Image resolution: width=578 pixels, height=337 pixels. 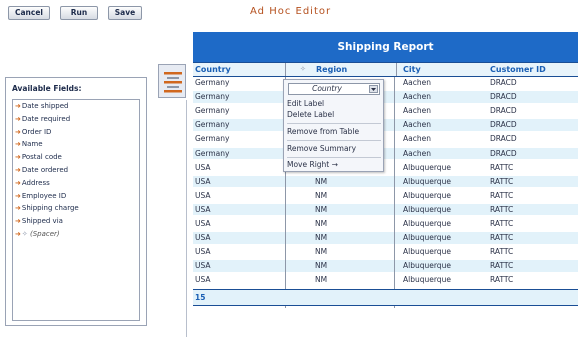 I want to click on column-header-country: Country, so click(x=213, y=69).